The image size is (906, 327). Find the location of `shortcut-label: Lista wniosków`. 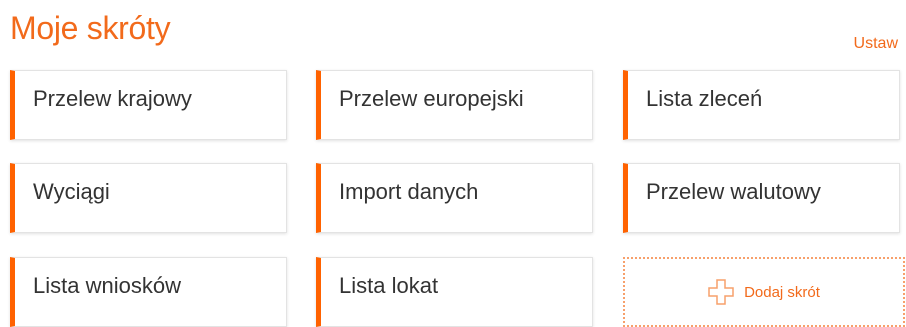

shortcut-label: Lista wniosków is located at coordinates (107, 285).